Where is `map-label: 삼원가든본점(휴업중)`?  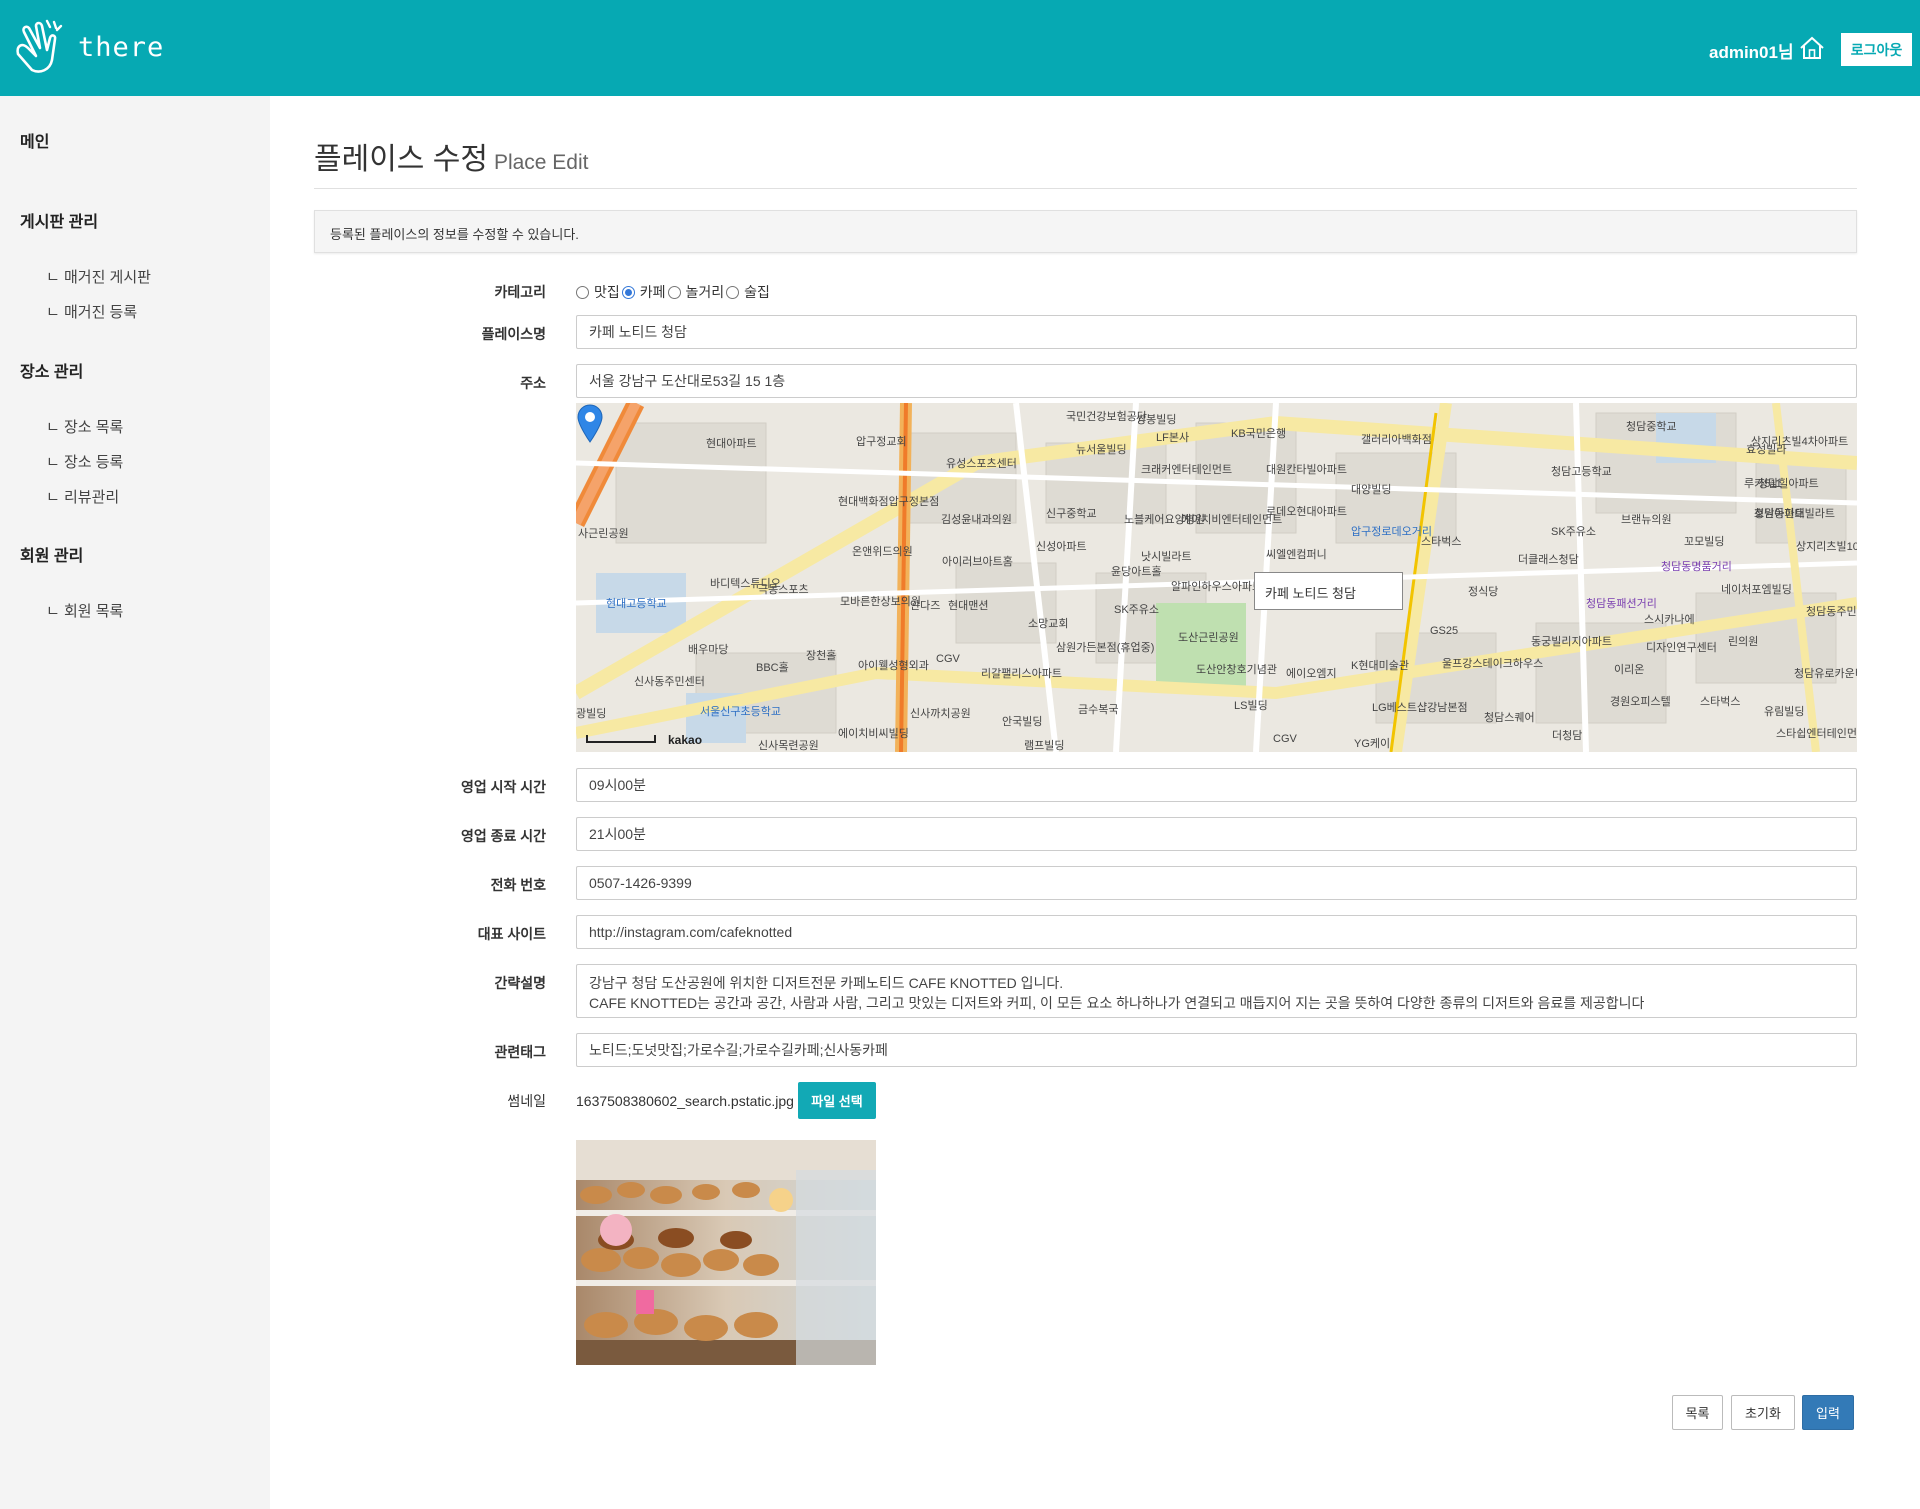
map-label: 삼원가든본점(휴업중) is located at coordinates (1105, 648).